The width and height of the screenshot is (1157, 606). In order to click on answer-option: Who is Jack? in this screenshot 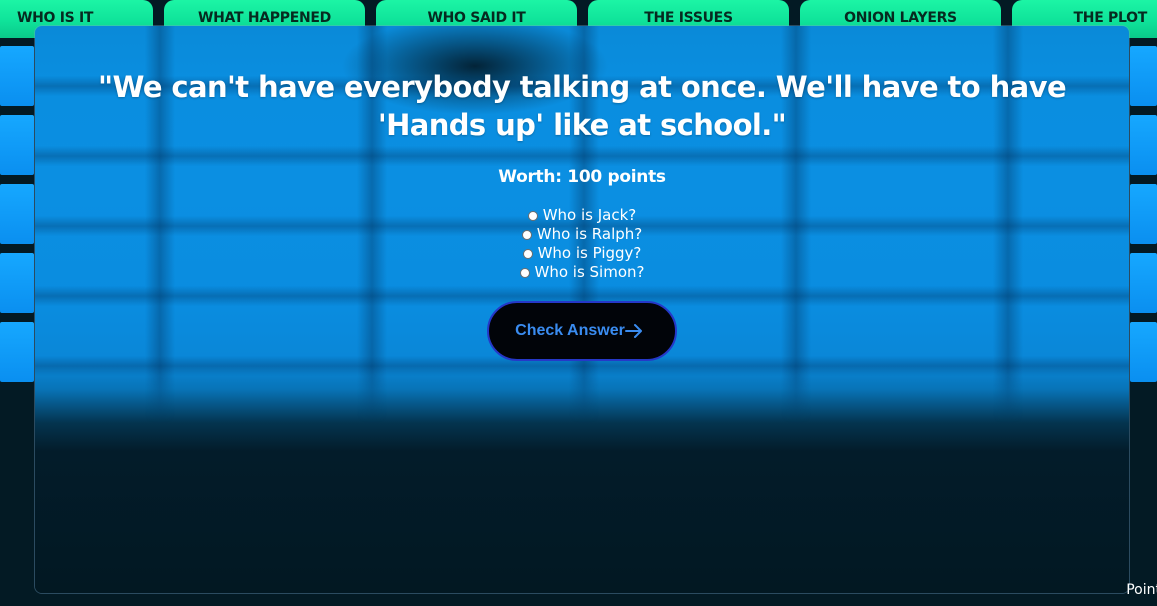, I will do `click(582, 215)`.